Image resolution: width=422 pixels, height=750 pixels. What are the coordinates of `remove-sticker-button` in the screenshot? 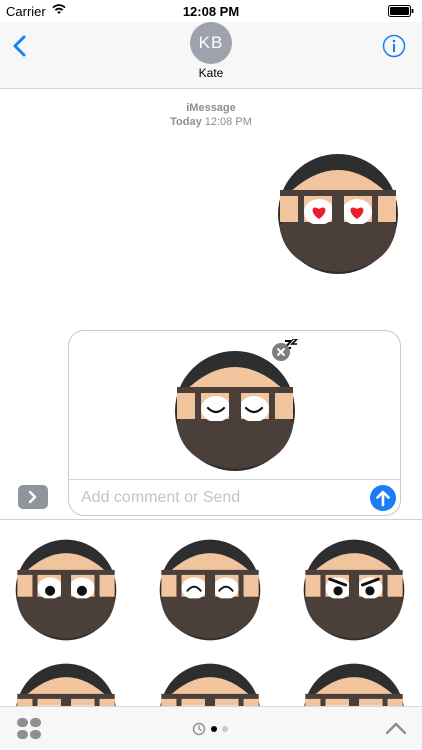 It's located at (281, 352).